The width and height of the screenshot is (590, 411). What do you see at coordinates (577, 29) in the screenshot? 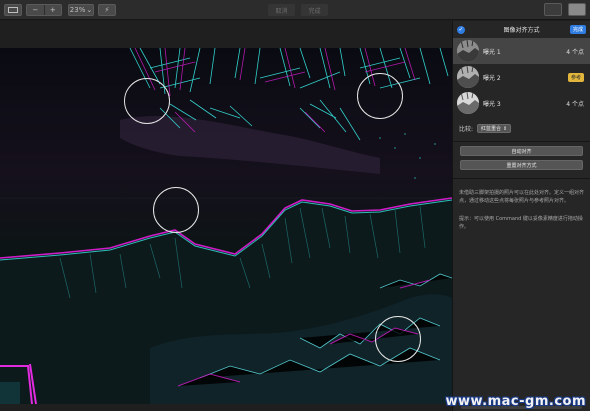
I see `sidebar-done-button: 完成` at bounding box center [577, 29].